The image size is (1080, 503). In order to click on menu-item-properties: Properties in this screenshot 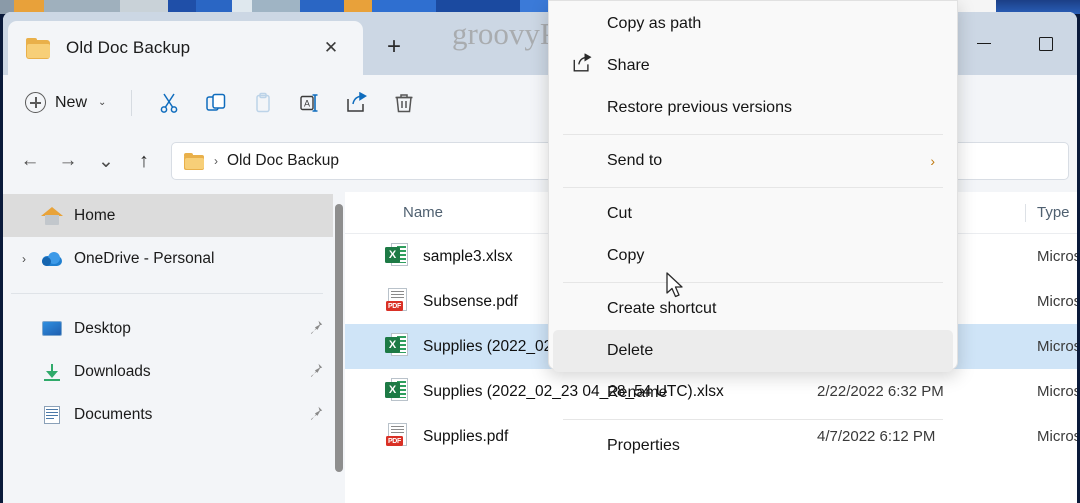, I will do `click(753, 446)`.